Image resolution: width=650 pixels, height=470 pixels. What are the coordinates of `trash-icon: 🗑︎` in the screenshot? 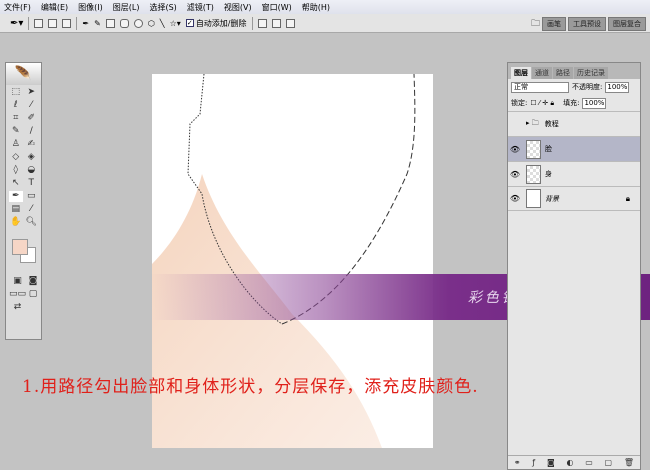 It's located at (629, 462).